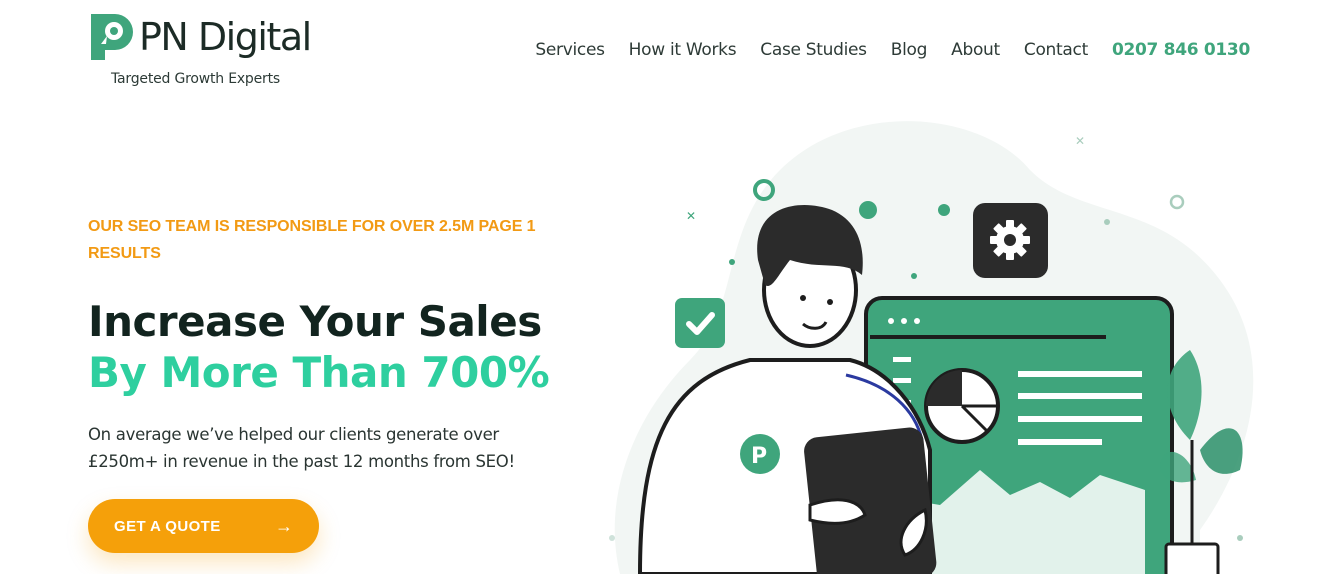  I want to click on pie-chart-icon, so click(962, 406).